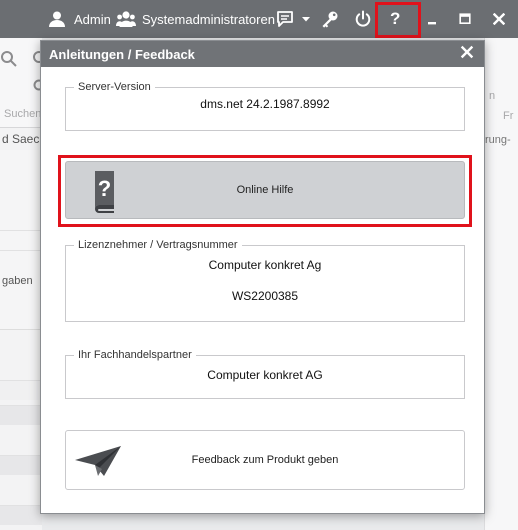  I want to click on background-right-text: rung-, so click(498, 140).